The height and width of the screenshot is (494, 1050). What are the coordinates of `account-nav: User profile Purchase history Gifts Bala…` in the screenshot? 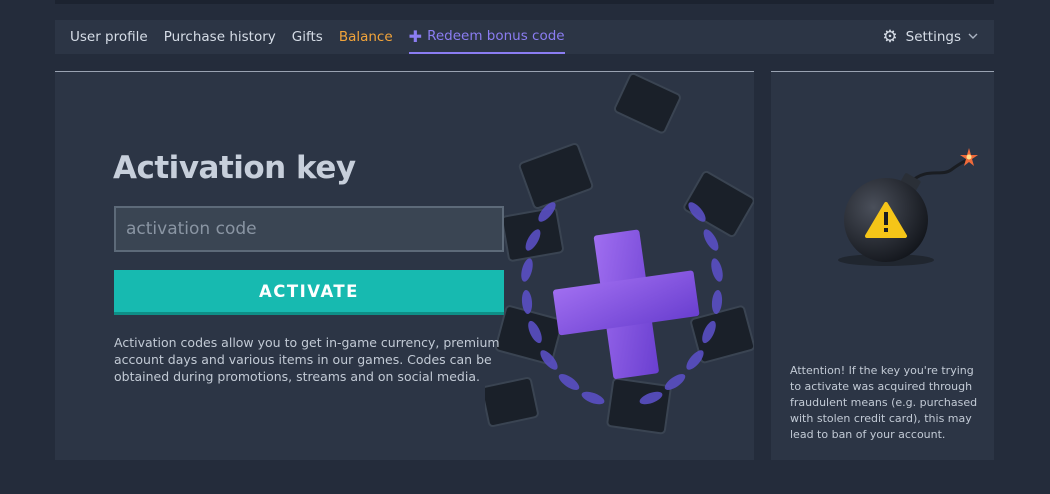 It's located at (524, 37).